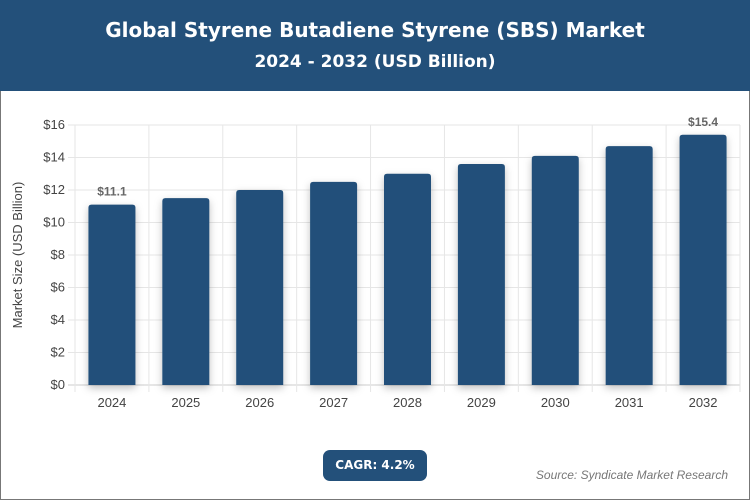 This screenshot has height=500, width=750. What do you see at coordinates (555, 402) in the screenshot?
I see `x-tick-label: 2030` at bounding box center [555, 402].